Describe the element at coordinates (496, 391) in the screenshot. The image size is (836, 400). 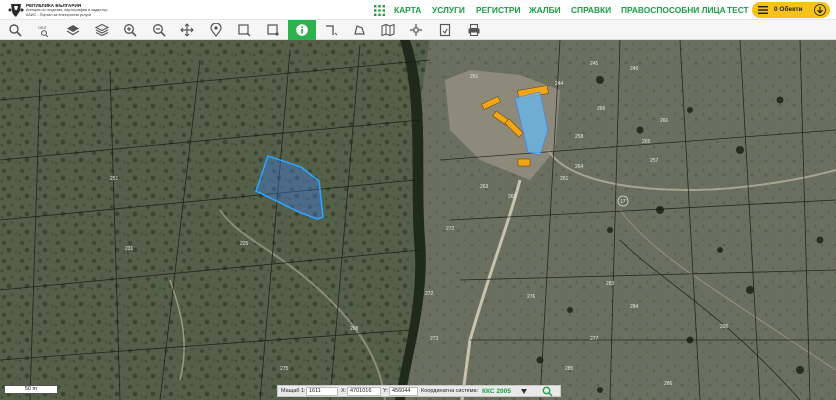
I see `coordinate-system-select: ККС 2005` at that location.